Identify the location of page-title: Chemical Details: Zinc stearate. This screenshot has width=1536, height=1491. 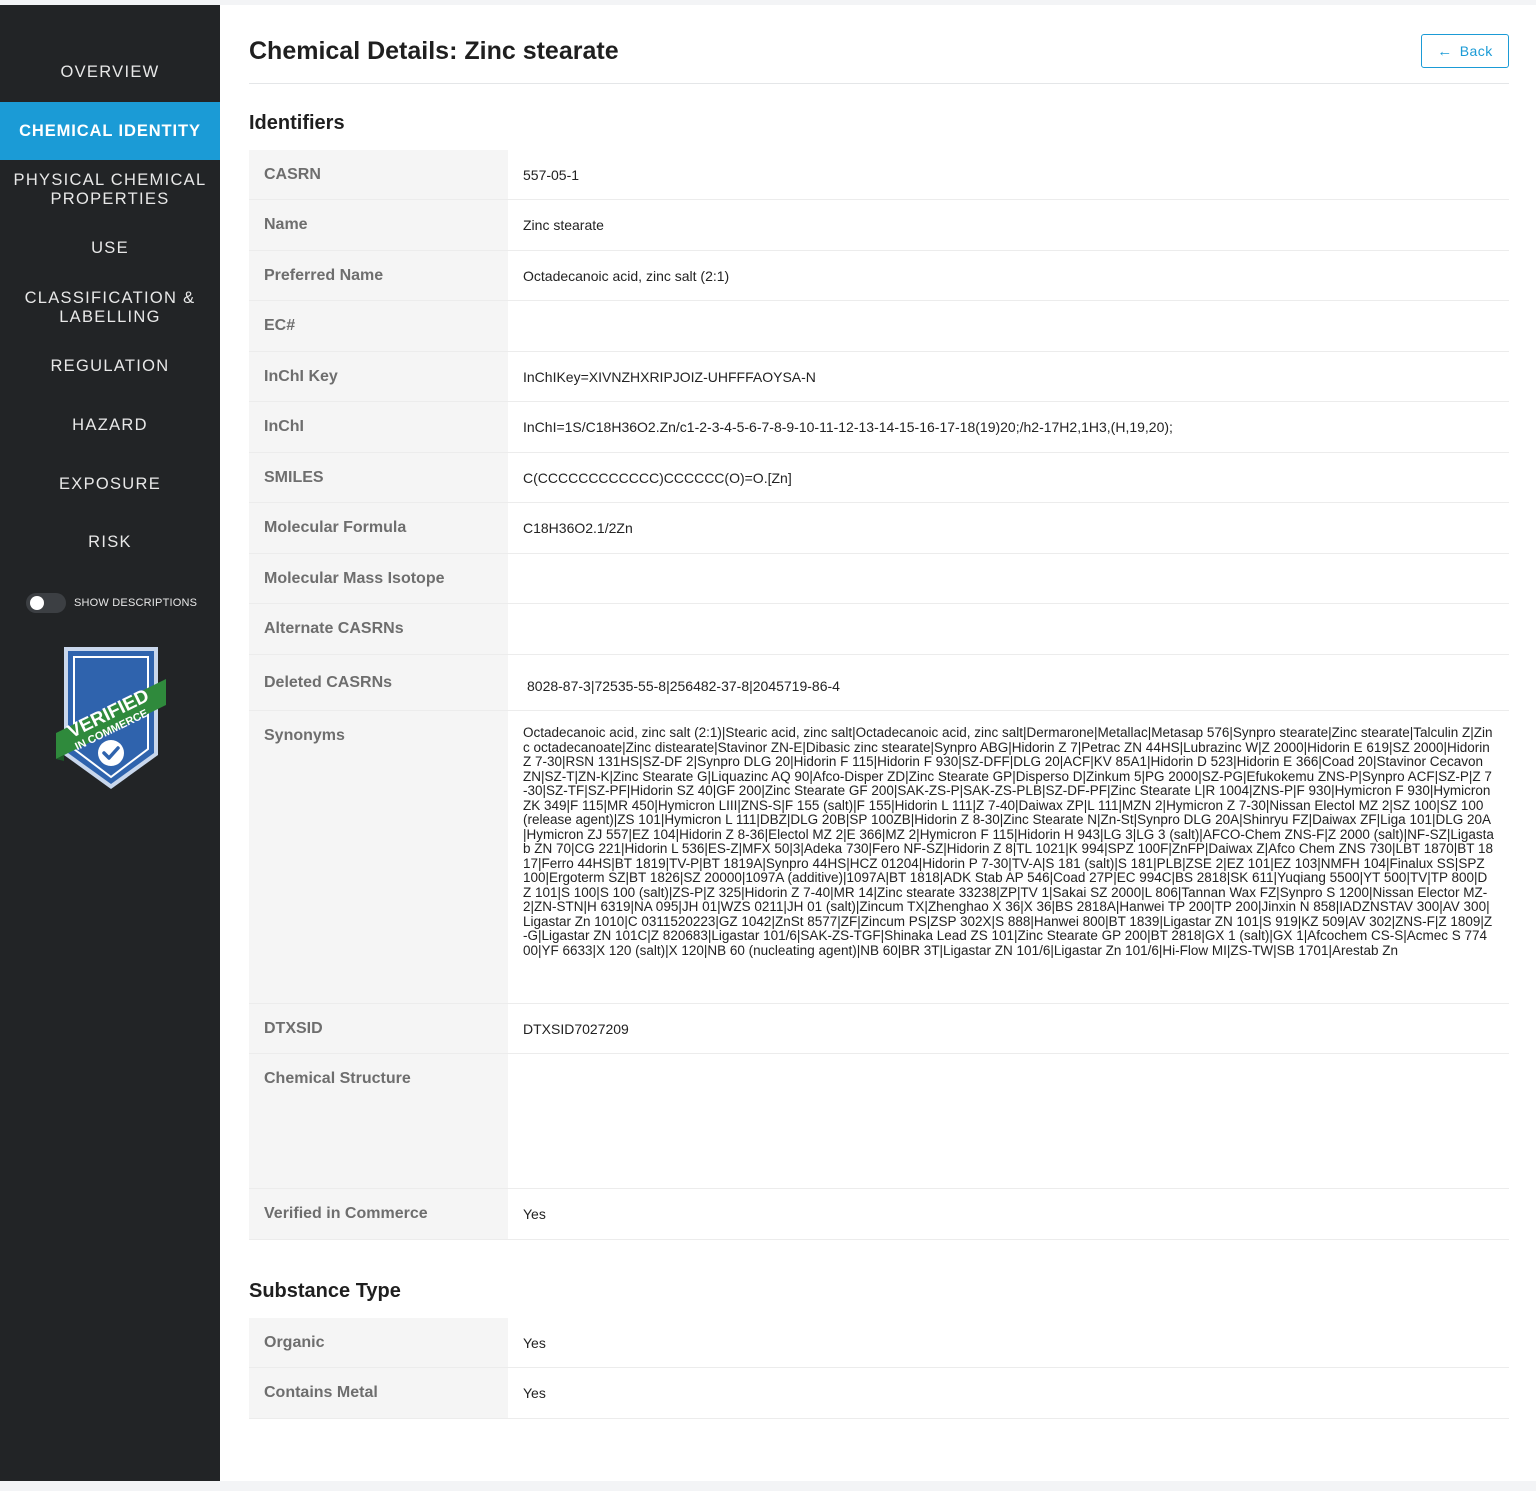
(434, 51).